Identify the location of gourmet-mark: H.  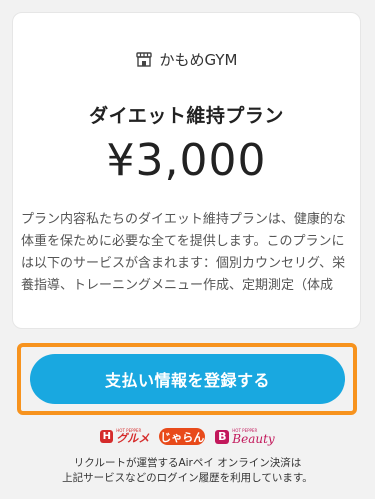
(107, 436).